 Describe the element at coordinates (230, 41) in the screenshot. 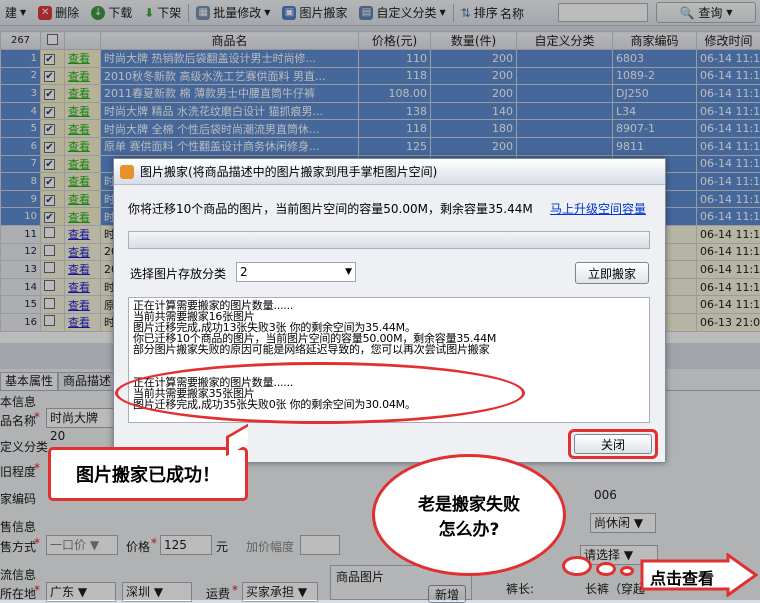

I see `column-header-name: 商品名` at that location.